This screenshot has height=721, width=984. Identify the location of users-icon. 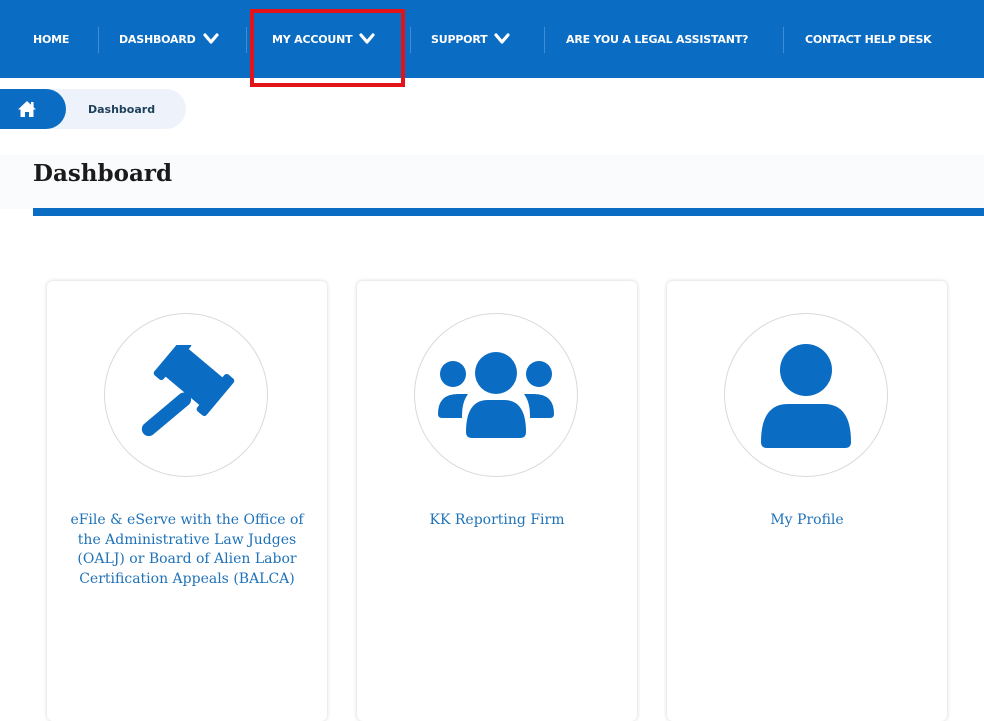
(496, 395).